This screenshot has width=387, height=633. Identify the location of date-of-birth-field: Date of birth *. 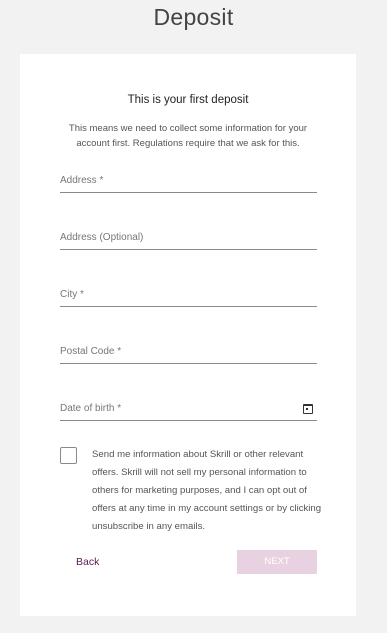
(188, 409).